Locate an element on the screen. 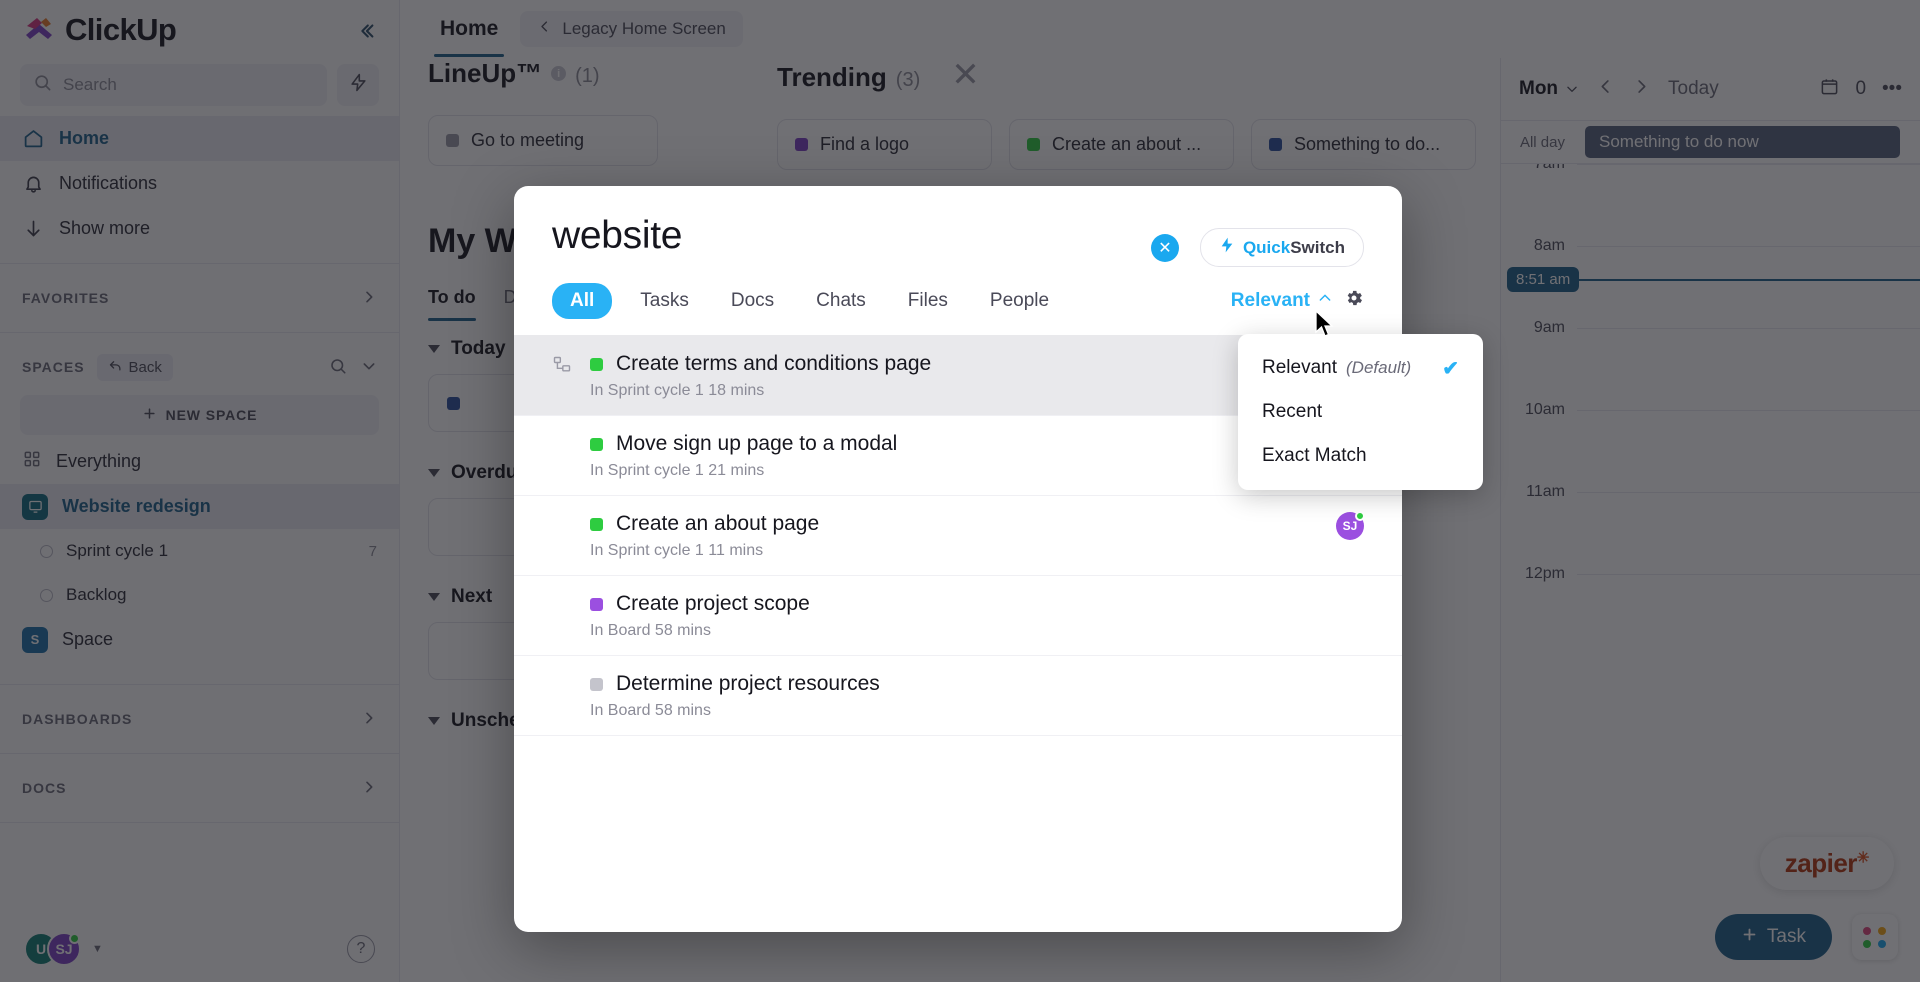  option-label: Relevant is located at coordinates (1299, 367).